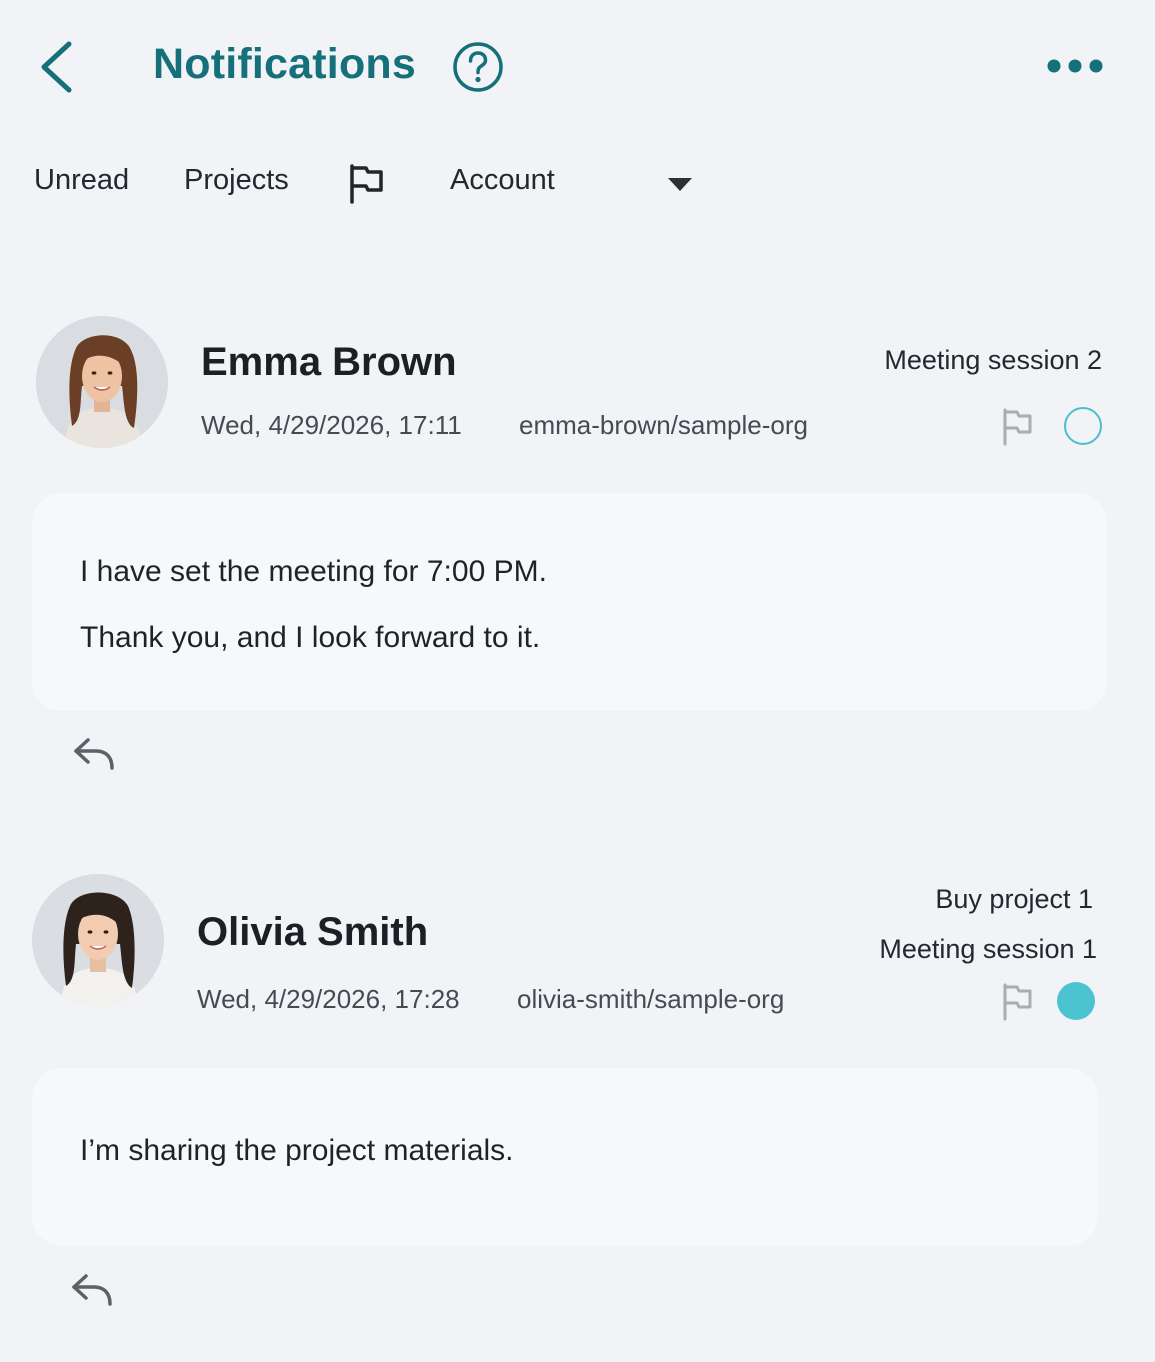 The image size is (1155, 1362). I want to click on tag-label: Meeting session 2, so click(993, 360).